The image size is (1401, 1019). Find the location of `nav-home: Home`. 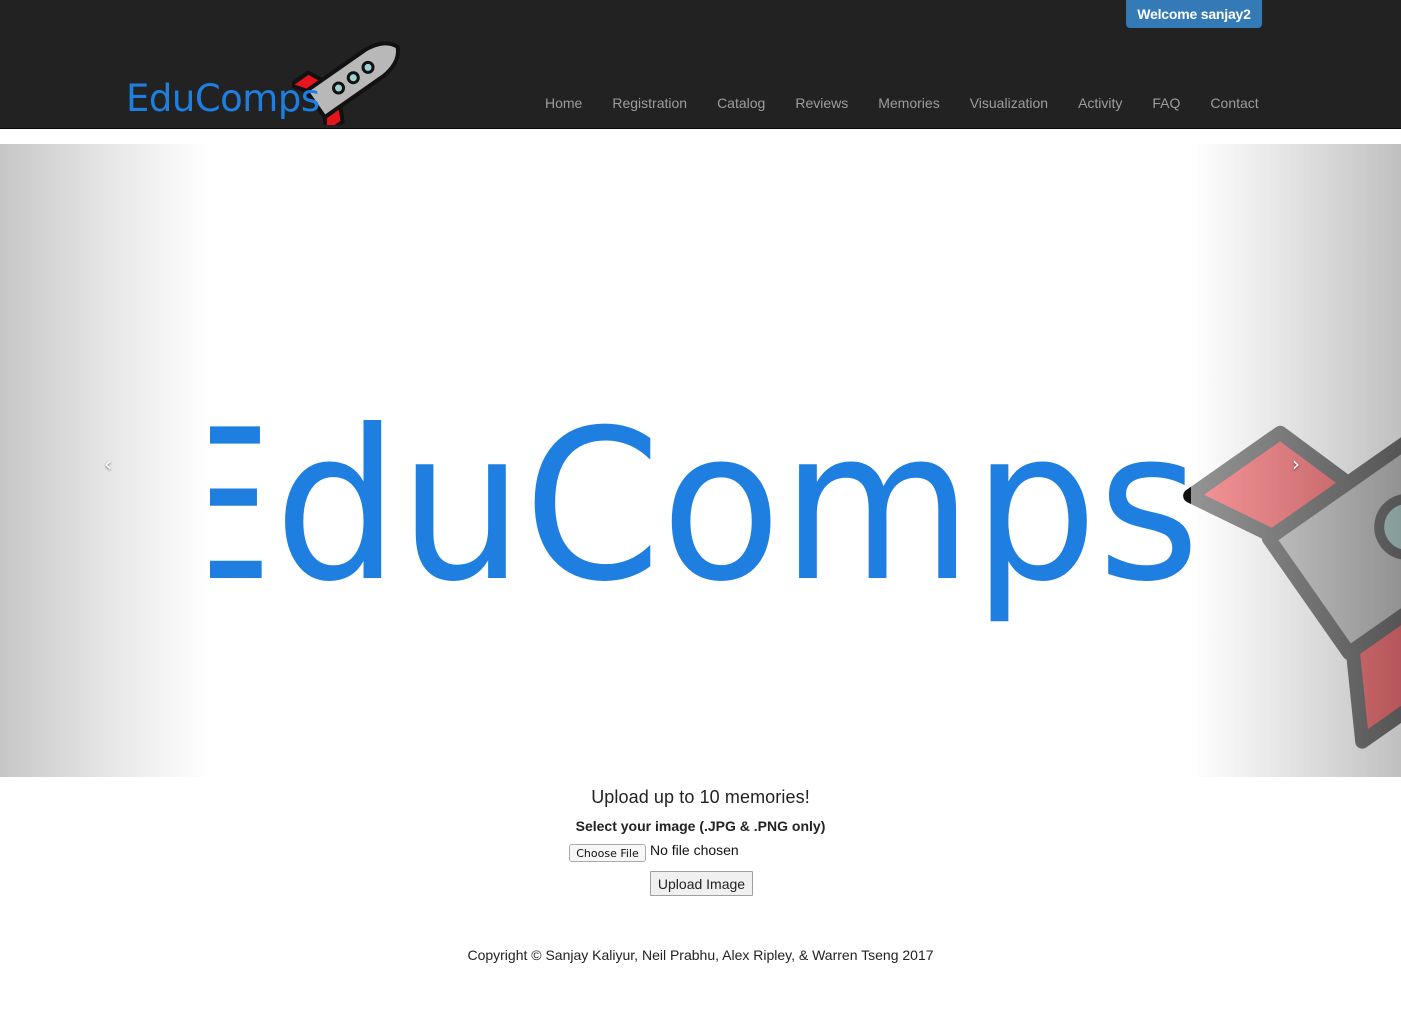

nav-home: Home is located at coordinates (563, 103).